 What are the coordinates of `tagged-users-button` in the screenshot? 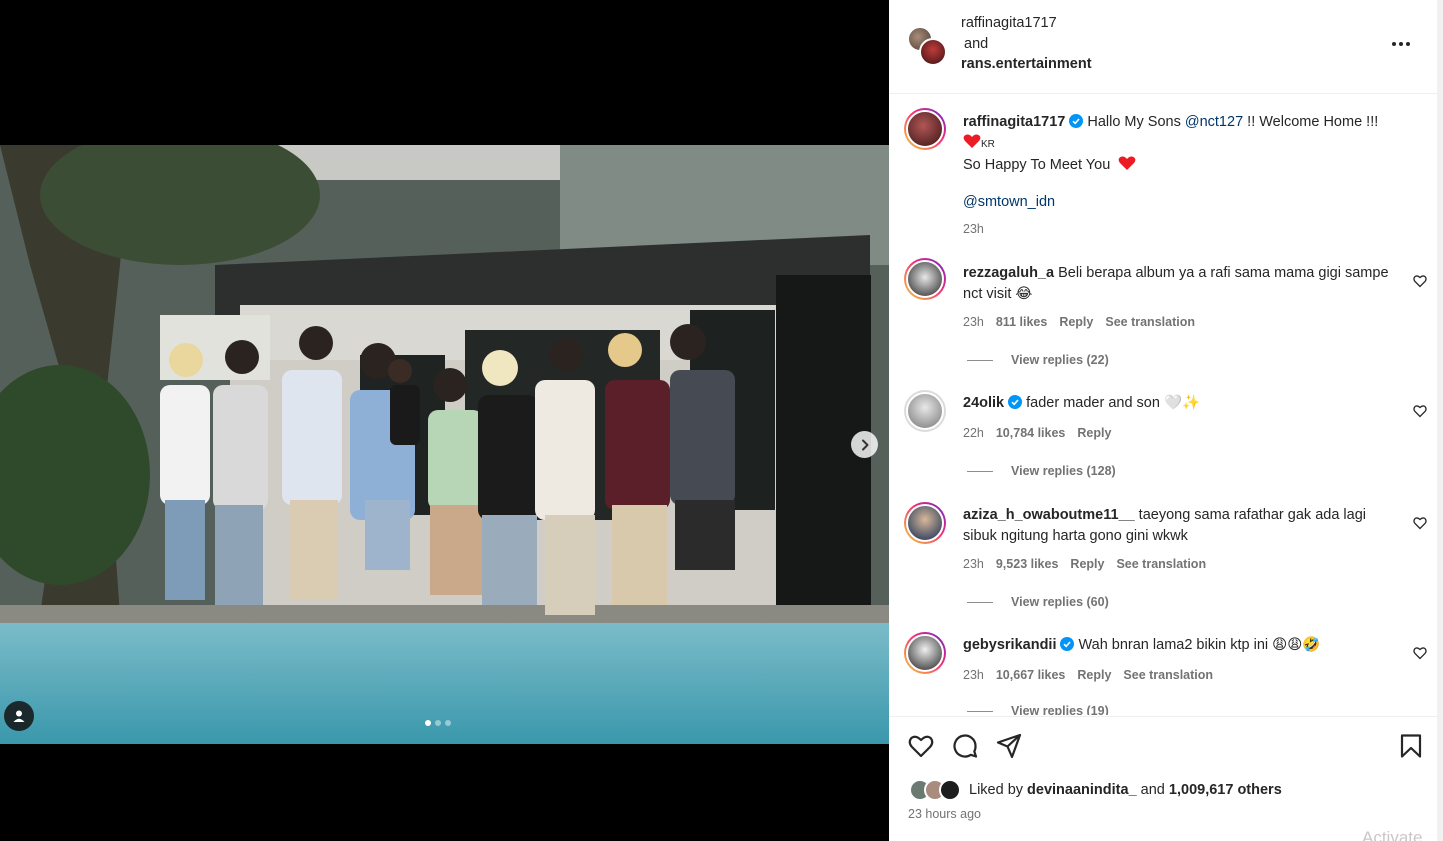 It's located at (19, 716).